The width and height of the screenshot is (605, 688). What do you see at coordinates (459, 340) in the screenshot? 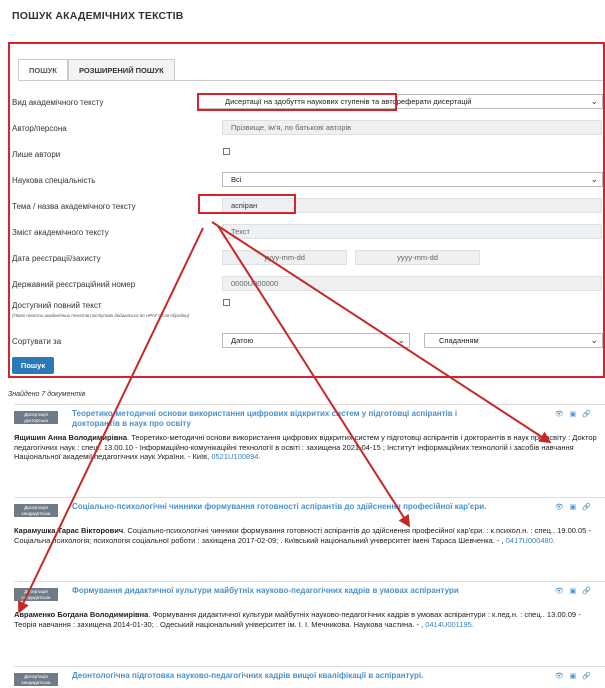
I see `order-value: Спаданням` at bounding box center [459, 340].